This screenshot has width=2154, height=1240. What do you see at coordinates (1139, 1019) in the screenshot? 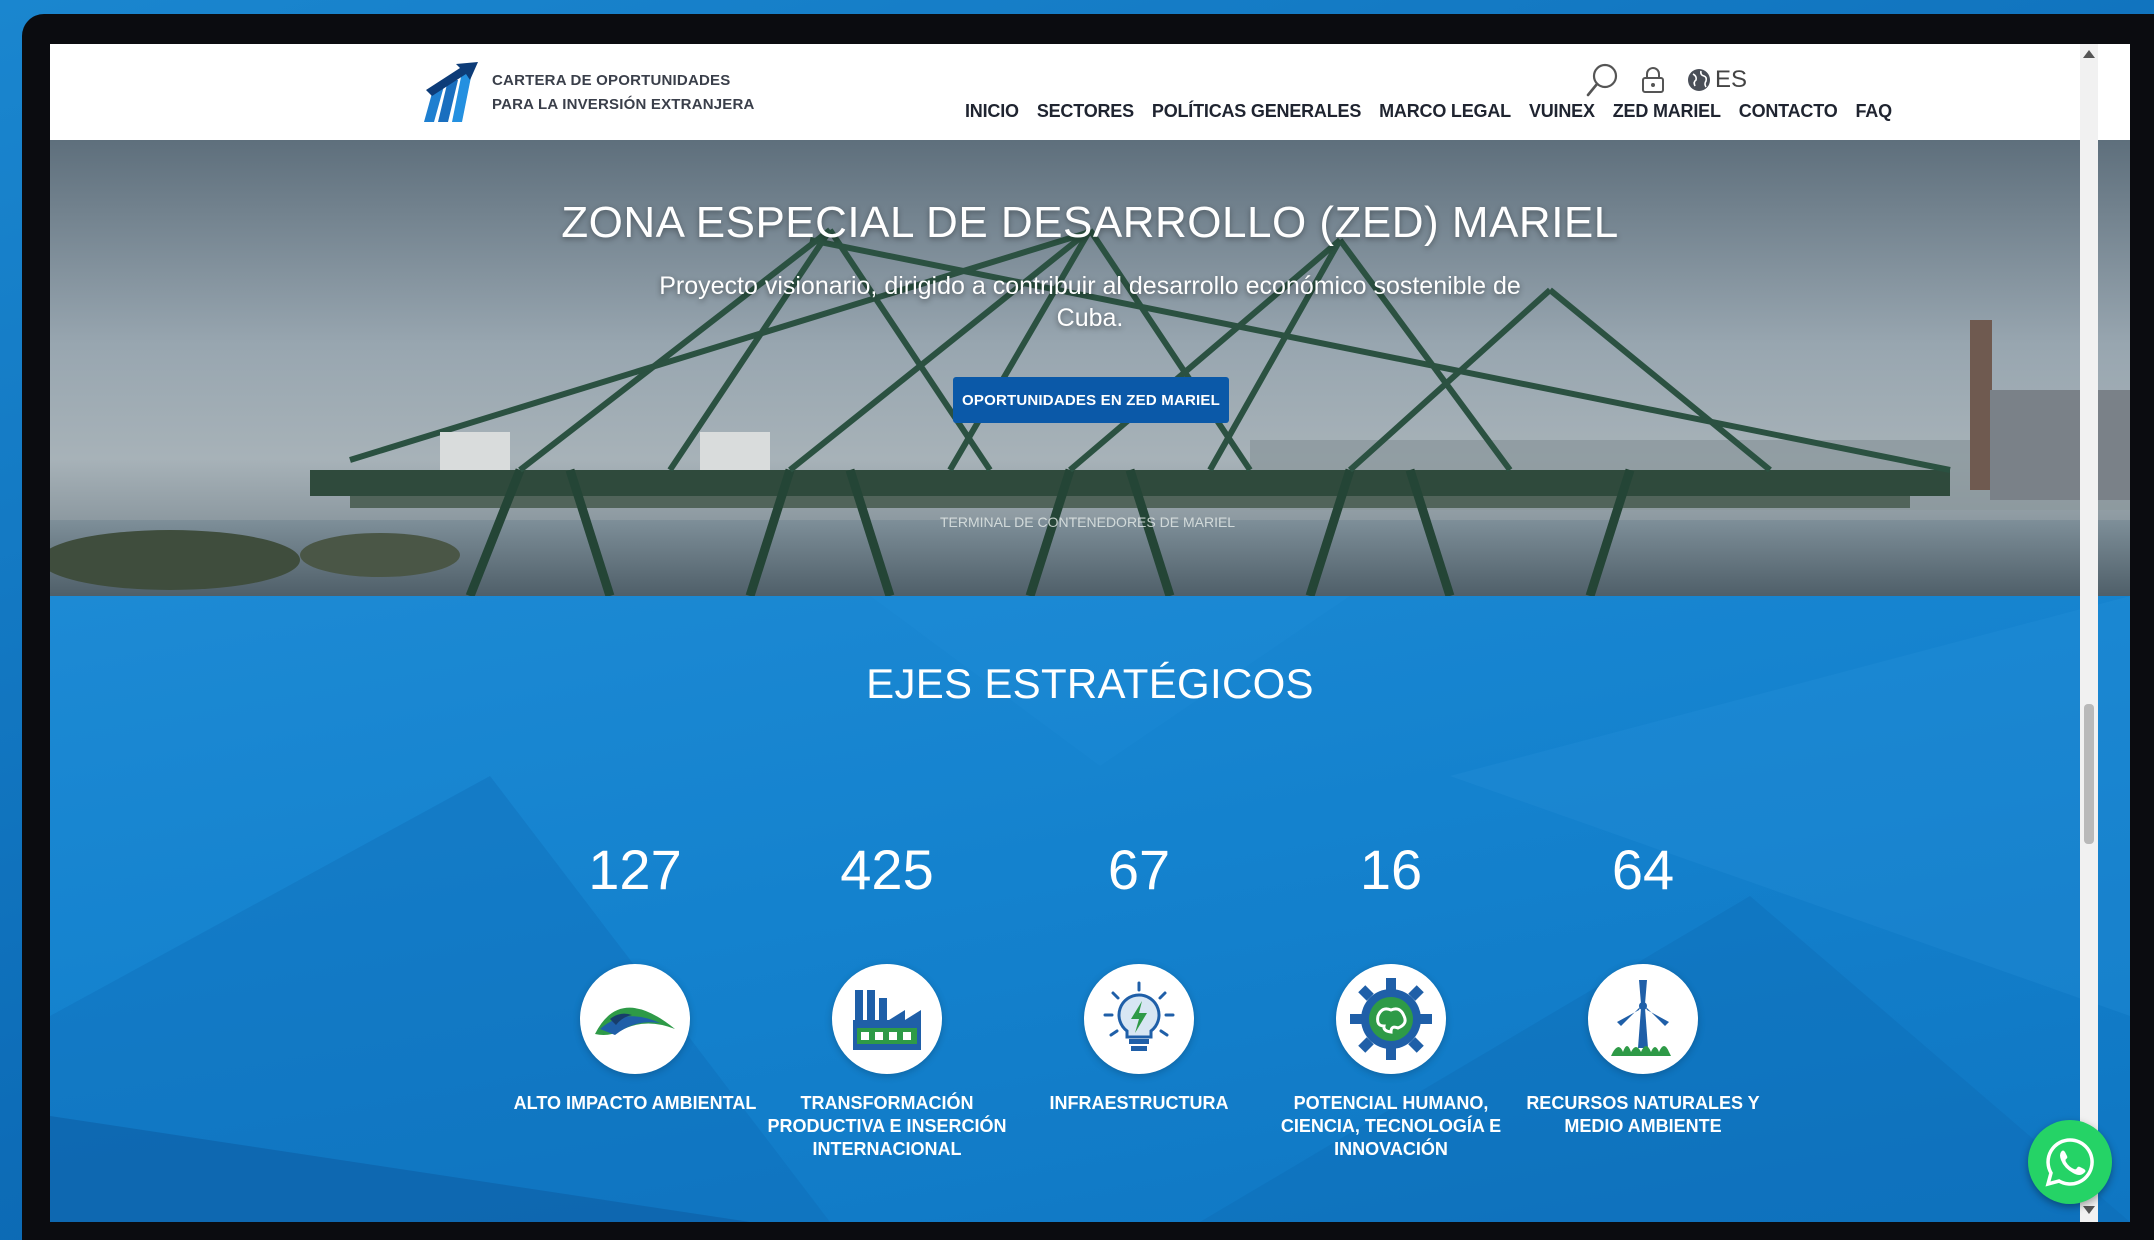
I see `lightbulb-icon` at bounding box center [1139, 1019].